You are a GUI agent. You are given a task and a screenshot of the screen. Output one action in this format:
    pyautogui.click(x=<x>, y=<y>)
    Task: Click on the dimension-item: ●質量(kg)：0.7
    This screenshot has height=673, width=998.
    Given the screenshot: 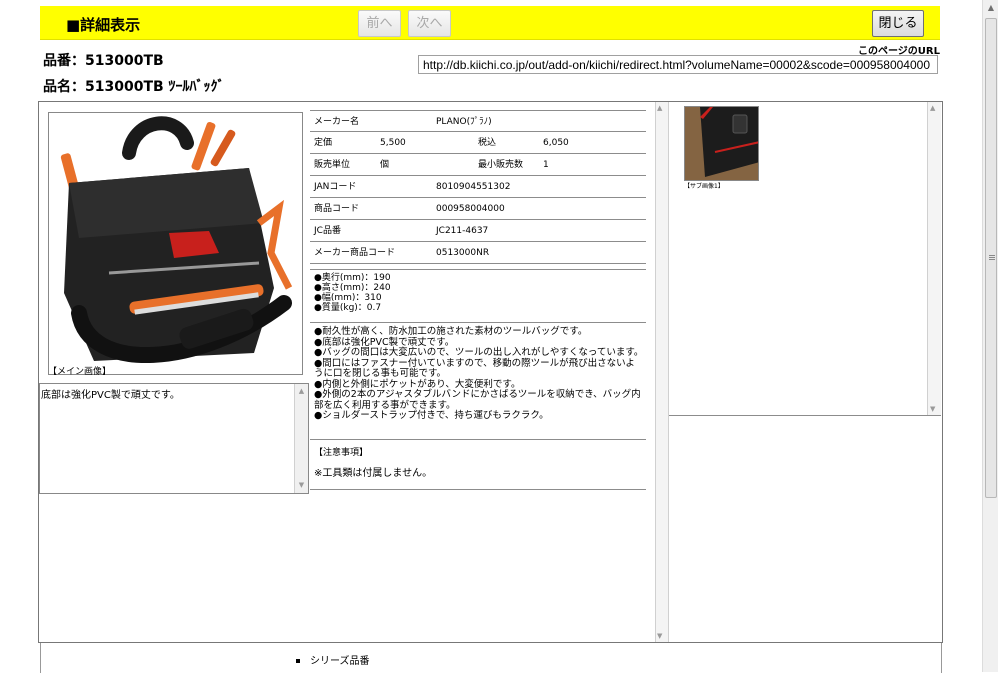 What is the action you would take?
    pyautogui.click(x=348, y=308)
    